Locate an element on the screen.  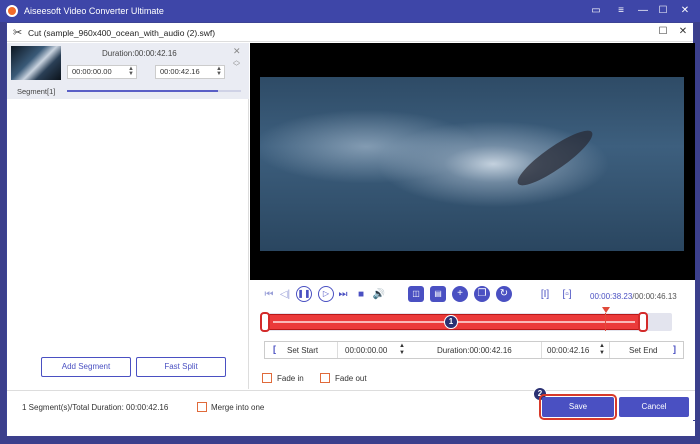
set-start-marker-icon: [I] is located at coordinates (545, 295).